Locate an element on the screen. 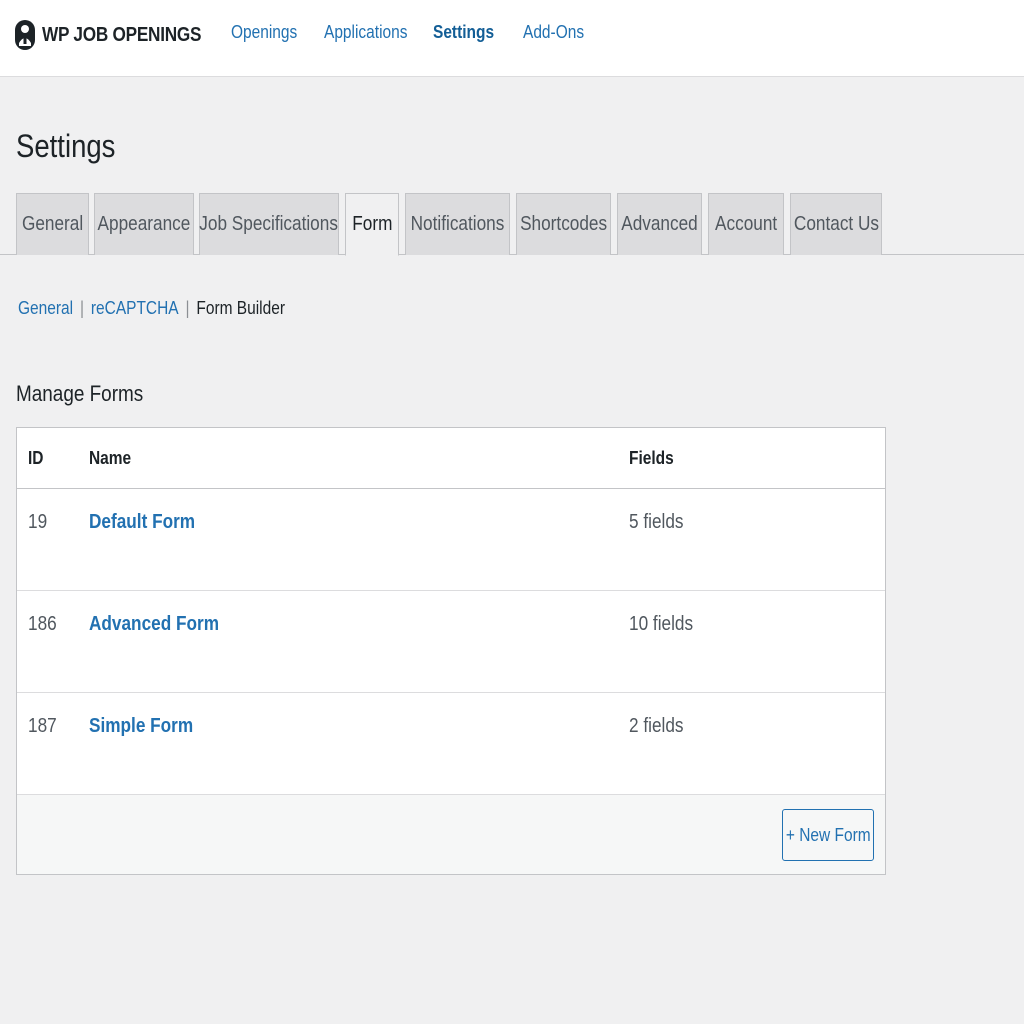 Image resolution: width=1024 pixels, height=1024 pixels. form-name-link: Advanced Form is located at coordinates (154, 624).